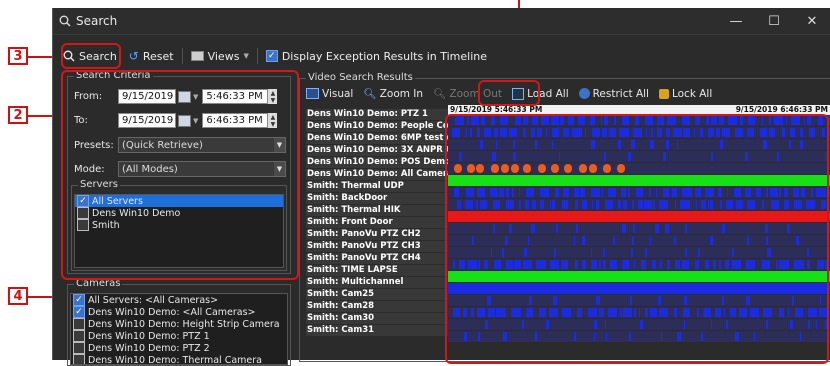  Describe the element at coordinates (235, 96) in the screenshot. I see `from-time-input: 5:46:33 PM` at that location.